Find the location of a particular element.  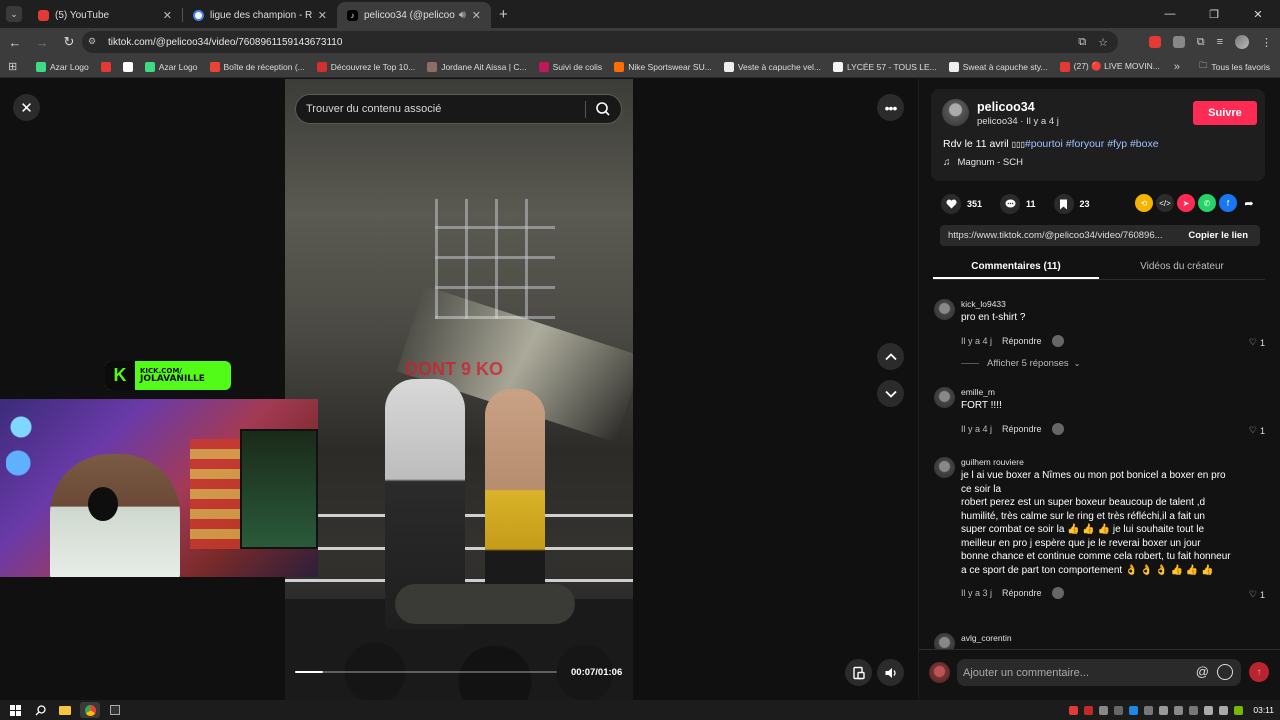

author-avatar is located at coordinates (955, 112).